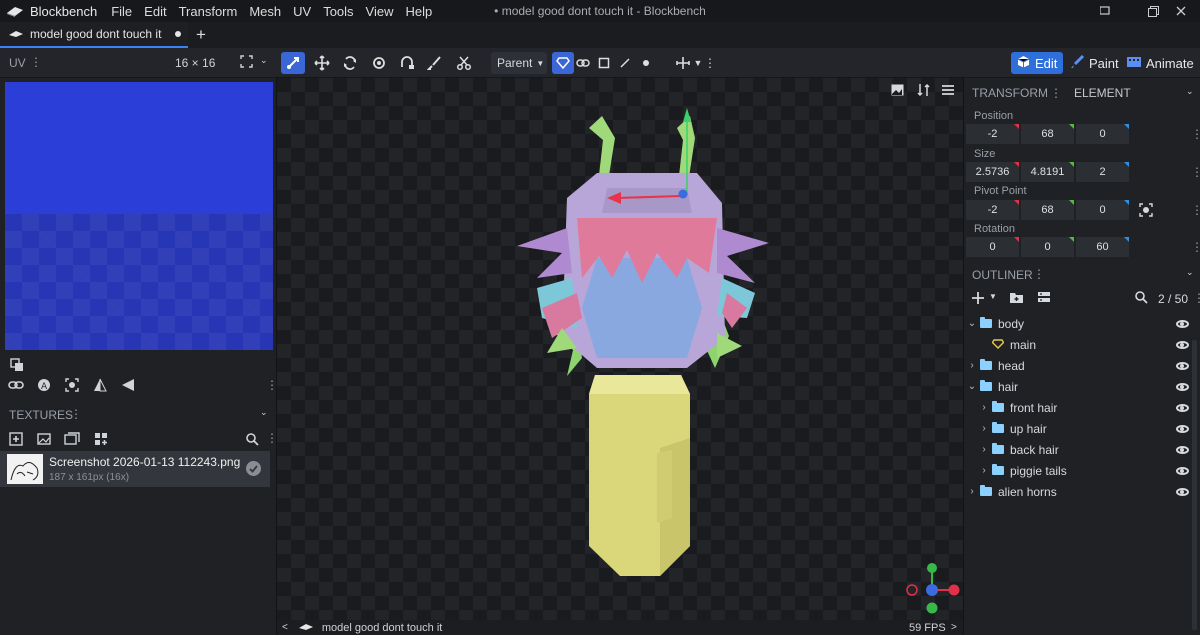 The height and width of the screenshot is (635, 1200). Describe the element at coordinates (1039, 274) in the screenshot. I see `outliner-menu-icon: ⋮` at that location.